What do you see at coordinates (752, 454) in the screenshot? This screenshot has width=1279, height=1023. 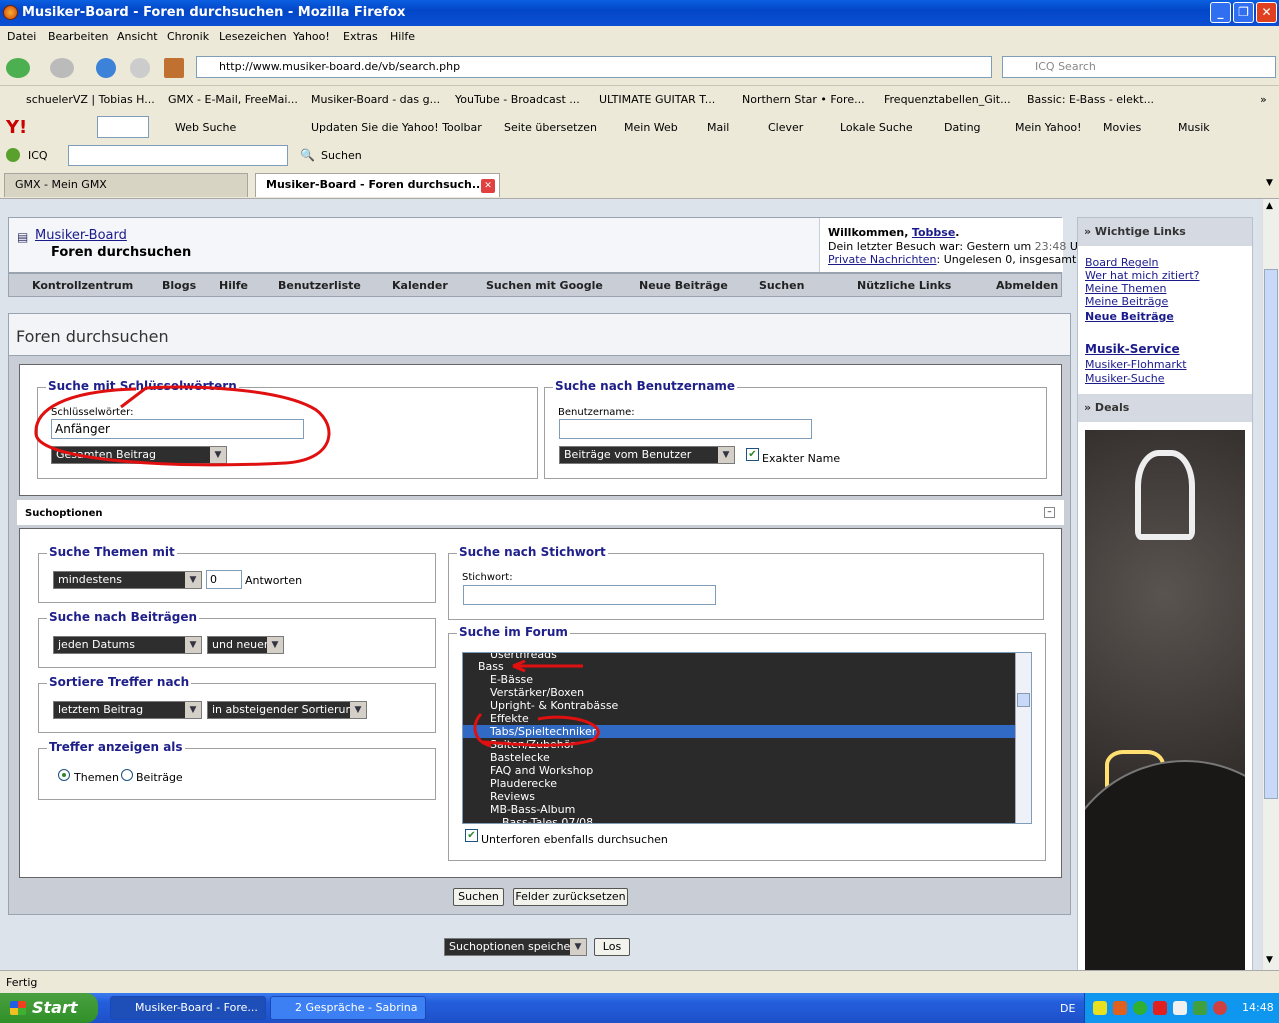 I see `exact-name-checkbox: ✔` at bounding box center [752, 454].